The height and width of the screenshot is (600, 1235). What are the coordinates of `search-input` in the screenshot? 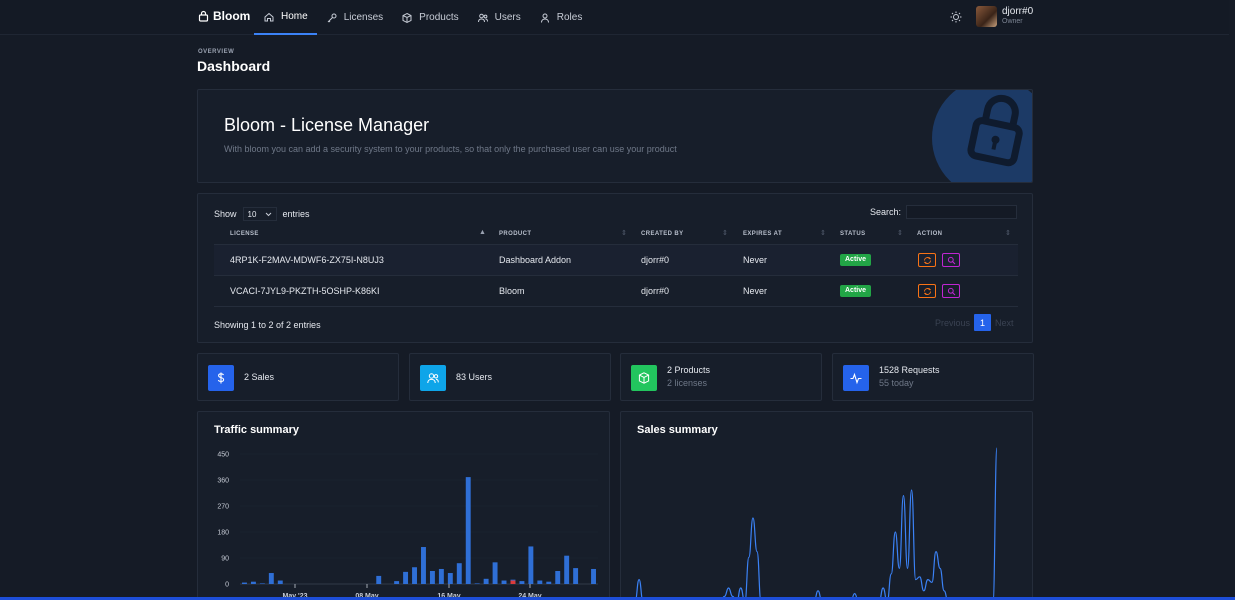 It's located at (961, 212).